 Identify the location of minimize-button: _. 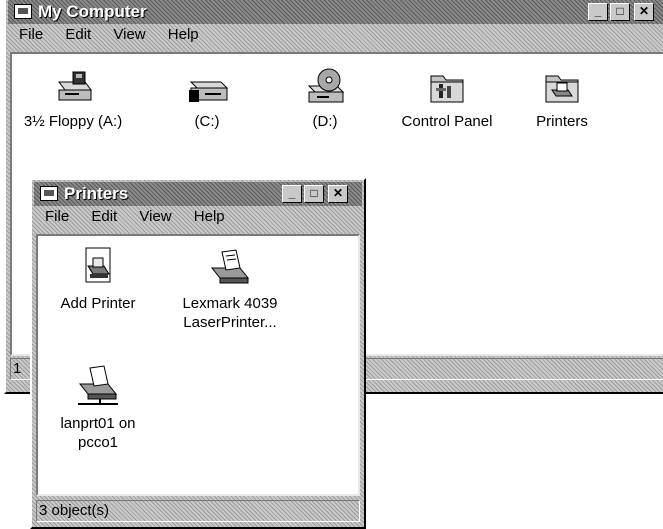
(598, 12).